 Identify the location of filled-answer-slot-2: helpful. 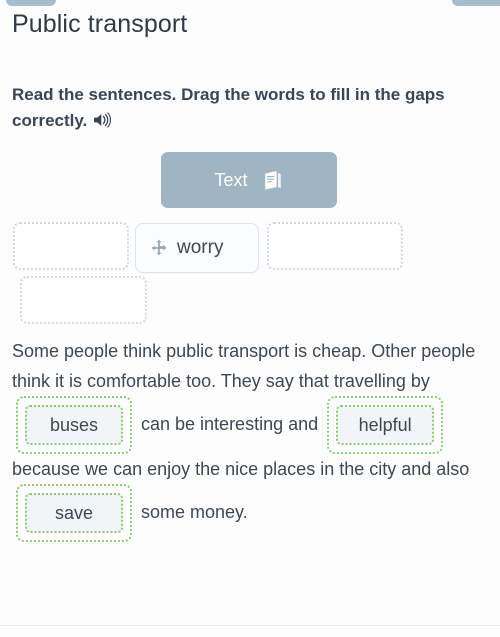
(385, 425).